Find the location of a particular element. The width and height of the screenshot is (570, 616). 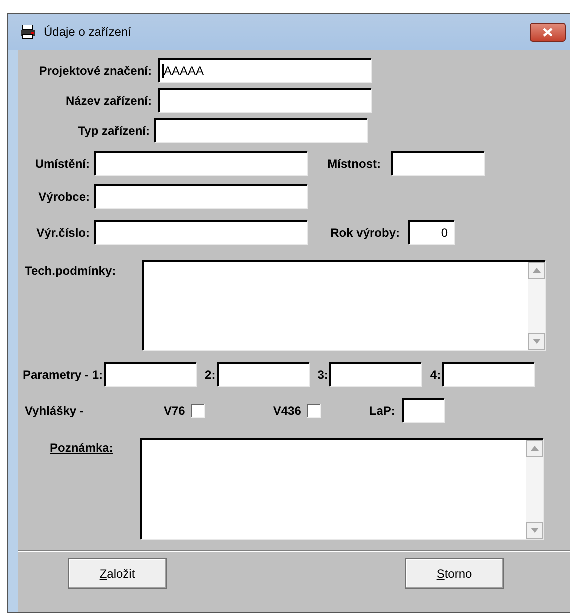

close-button is located at coordinates (548, 32).